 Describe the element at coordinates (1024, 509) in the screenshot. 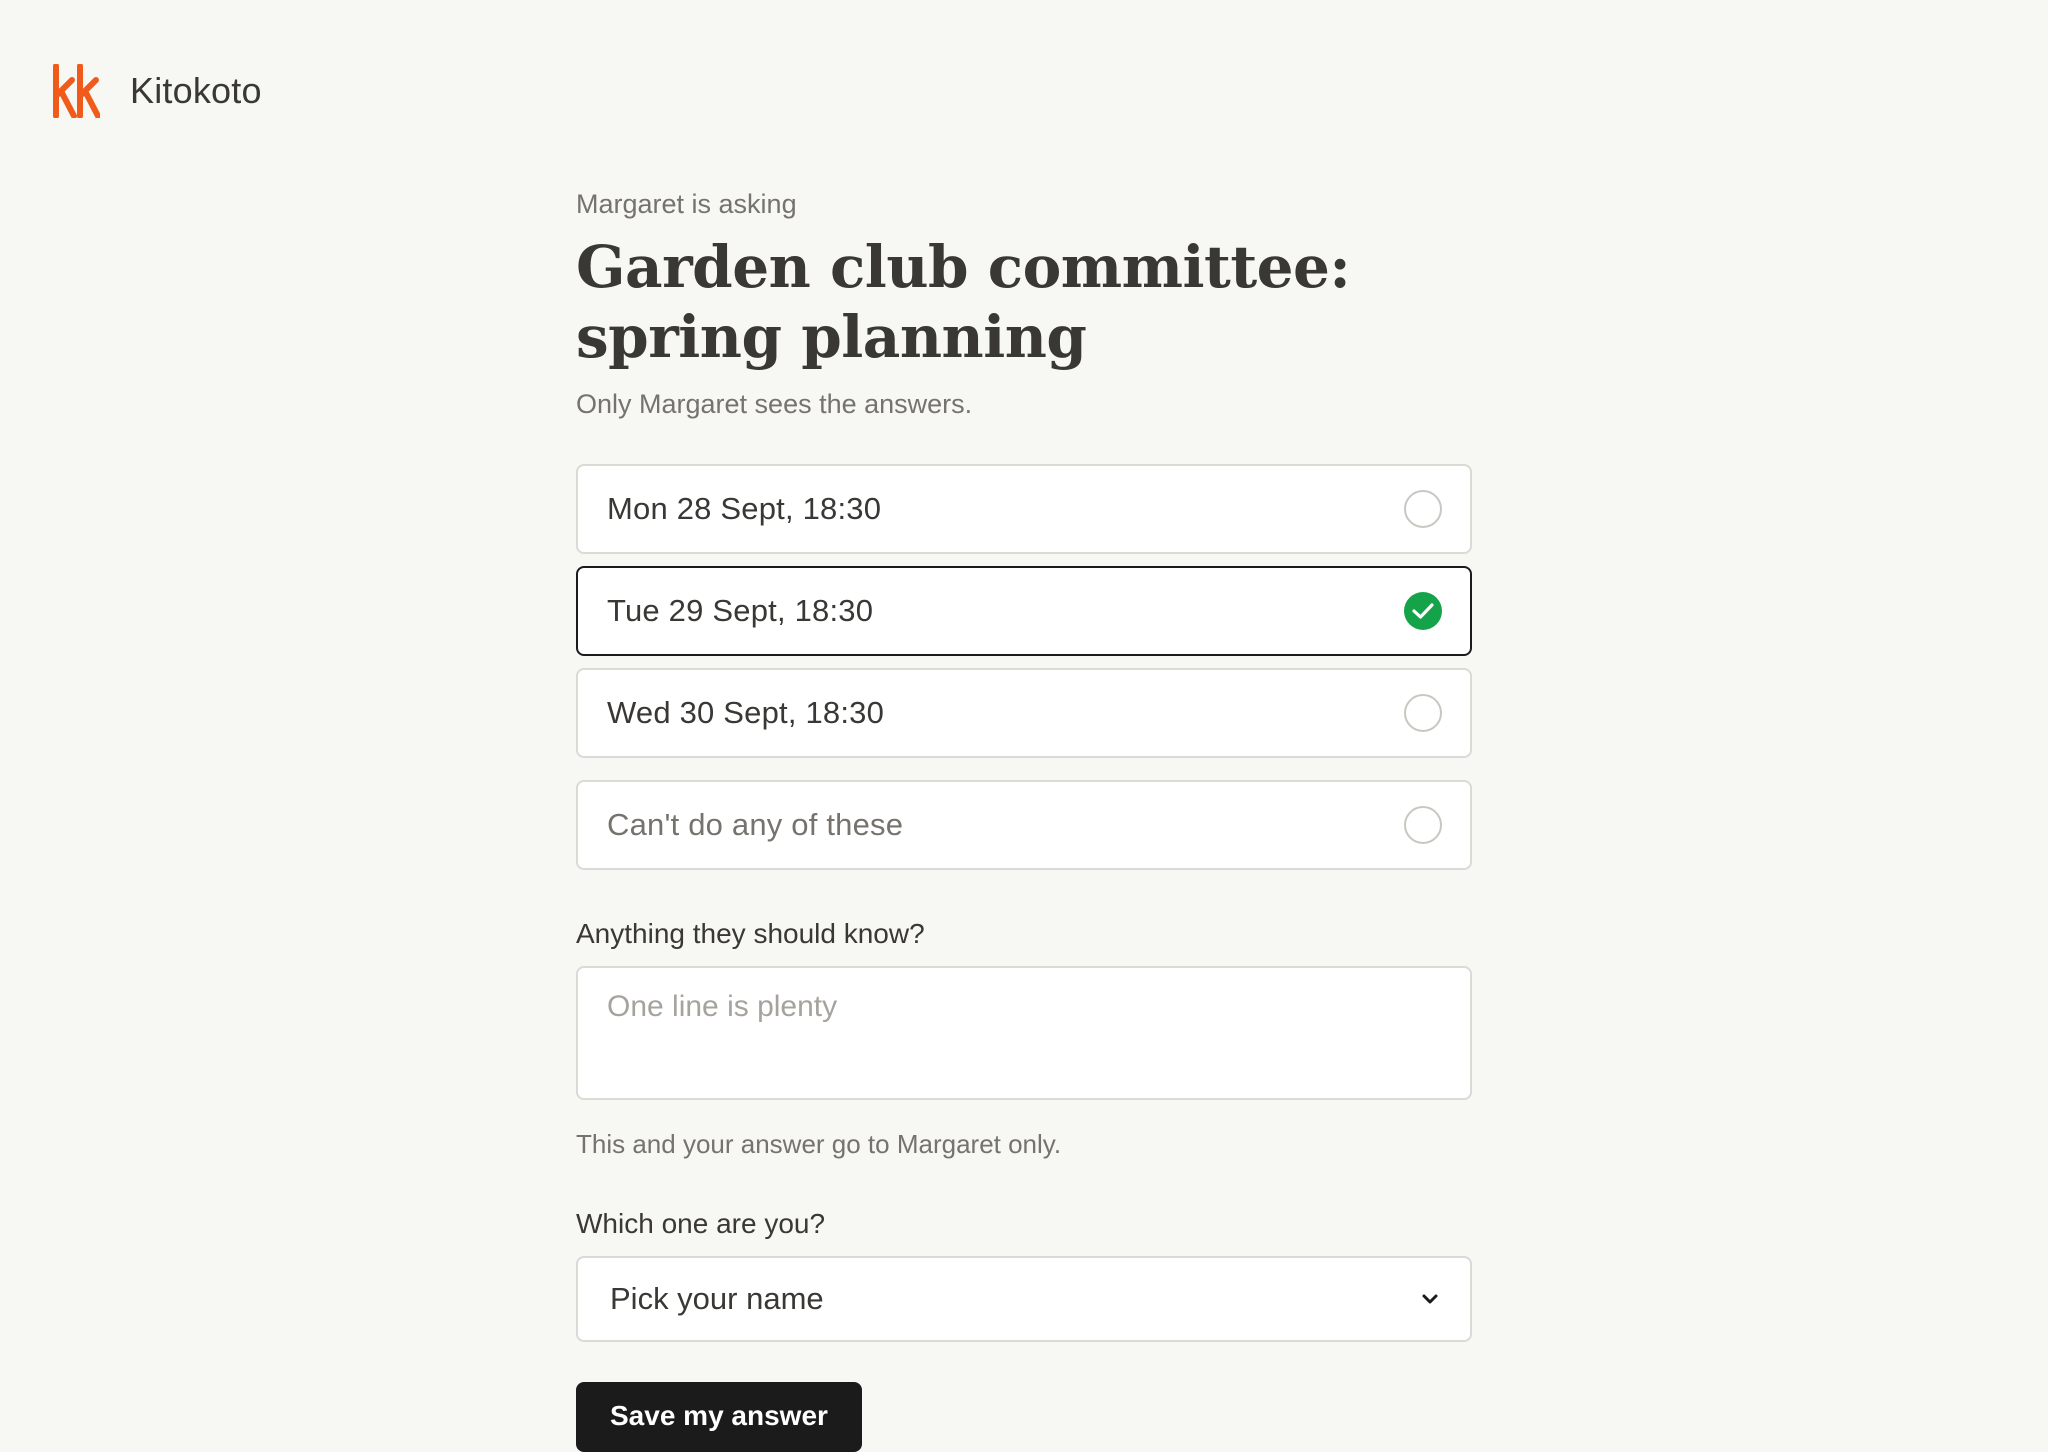

I see `option-mon-28-sept: Mon 28 Sept, 18:30` at that location.